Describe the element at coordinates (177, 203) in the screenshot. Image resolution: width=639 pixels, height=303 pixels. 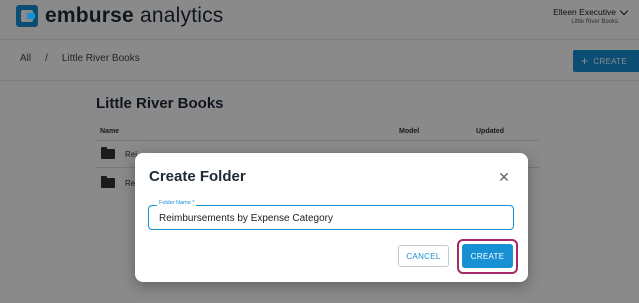
I see `folder-name-label: Folder Name *` at that location.